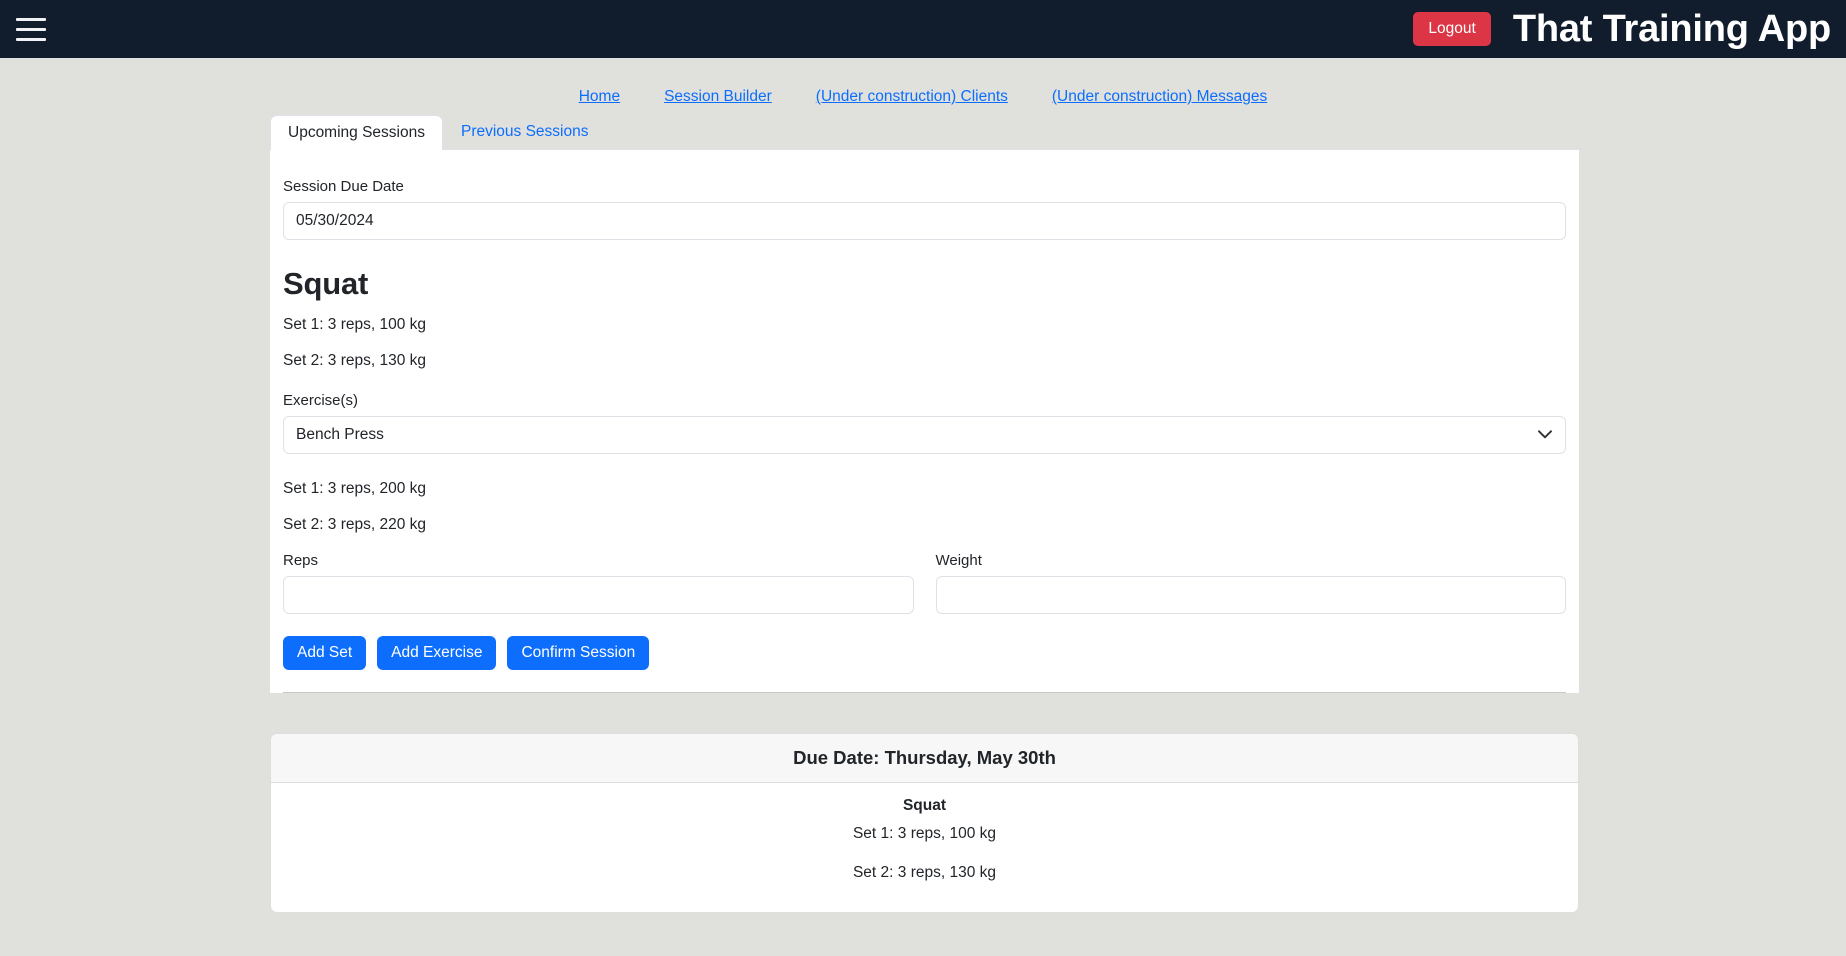 This screenshot has width=1846, height=956. I want to click on exercise-select-wrapper, so click(924, 435).